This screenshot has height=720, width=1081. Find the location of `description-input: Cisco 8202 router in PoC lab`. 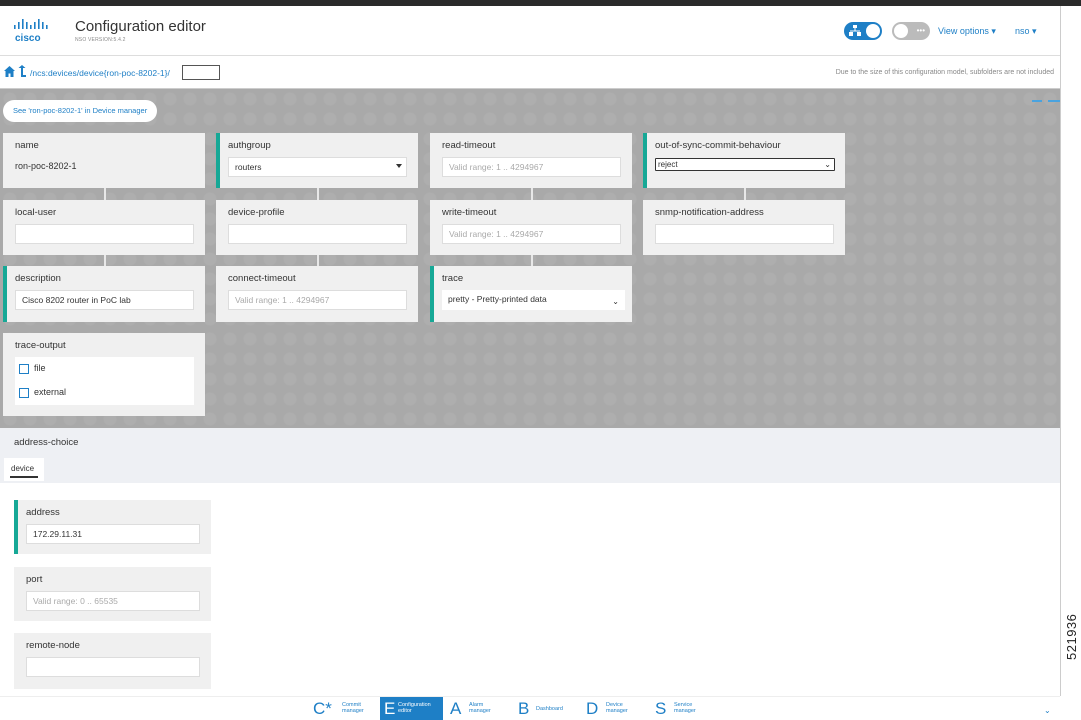

description-input: Cisco 8202 router in PoC lab is located at coordinates (104, 300).